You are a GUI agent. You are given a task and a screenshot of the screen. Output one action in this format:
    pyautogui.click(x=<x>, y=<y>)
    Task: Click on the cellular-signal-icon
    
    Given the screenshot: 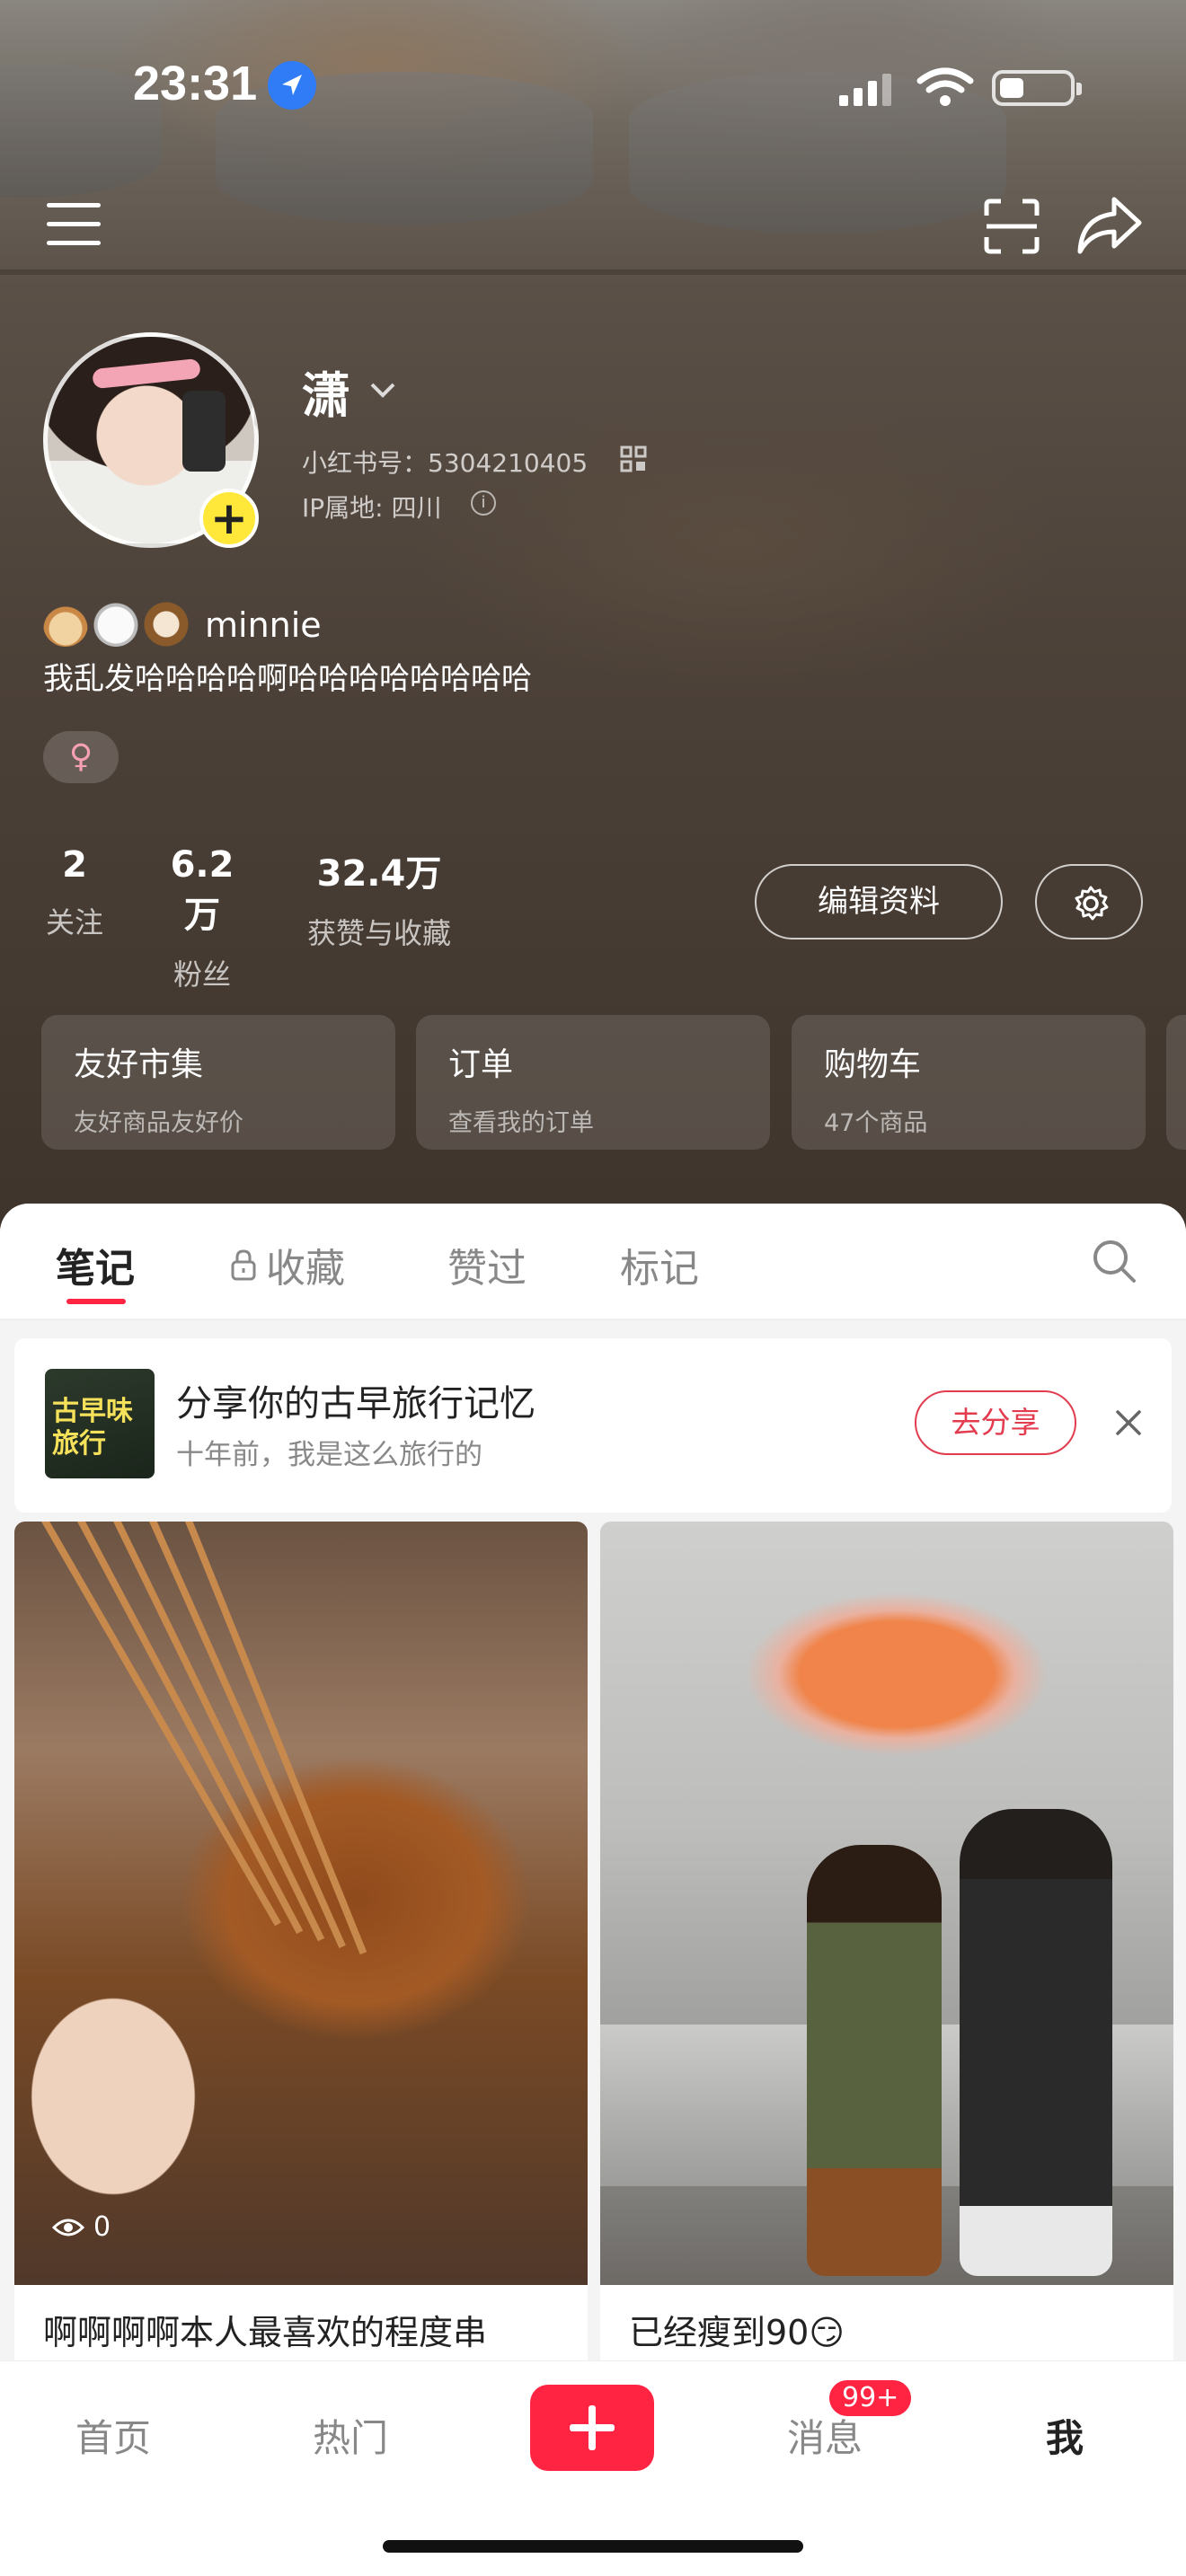 What is the action you would take?
    pyautogui.click(x=865, y=90)
    